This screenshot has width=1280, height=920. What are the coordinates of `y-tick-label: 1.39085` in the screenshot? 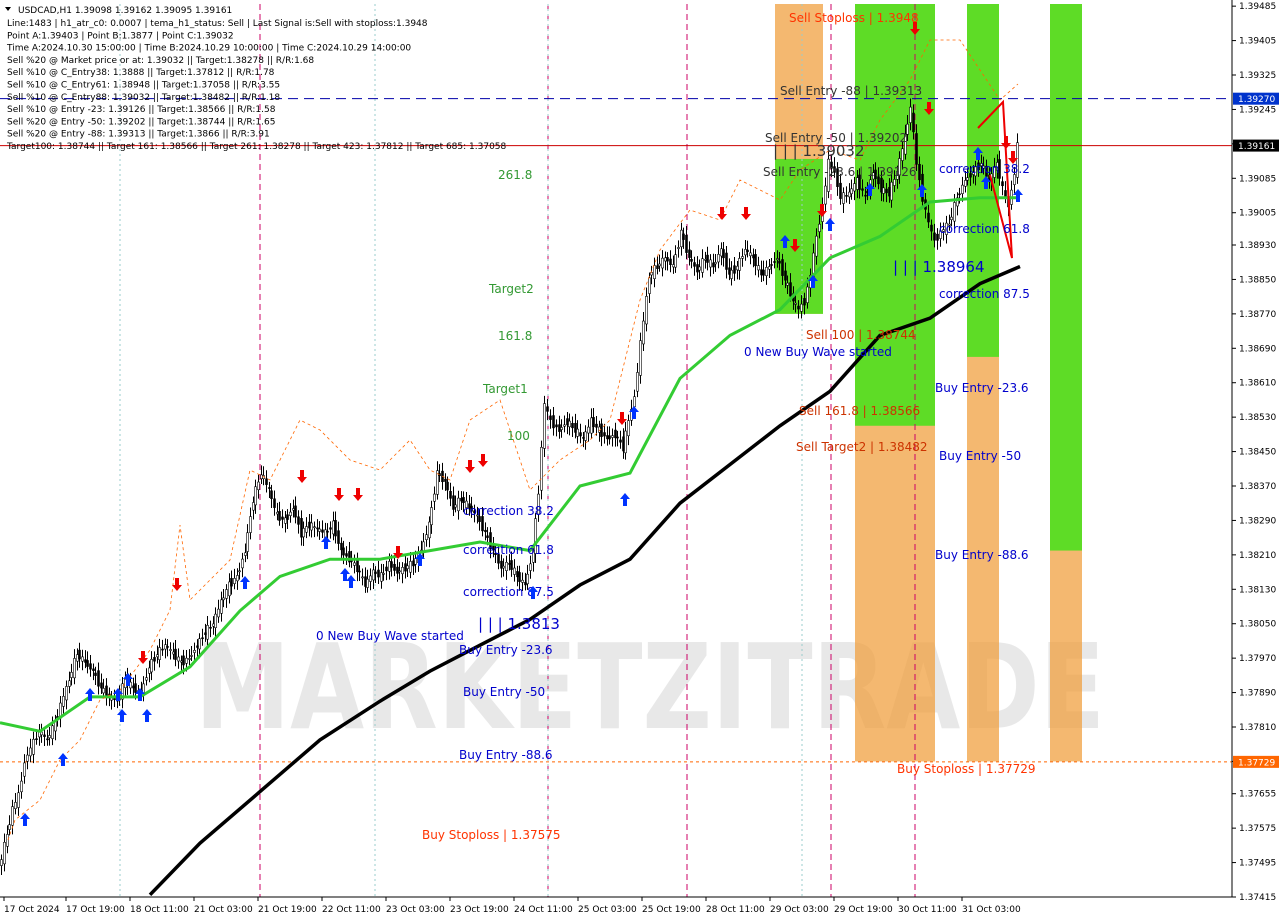 It's located at (1257, 179).